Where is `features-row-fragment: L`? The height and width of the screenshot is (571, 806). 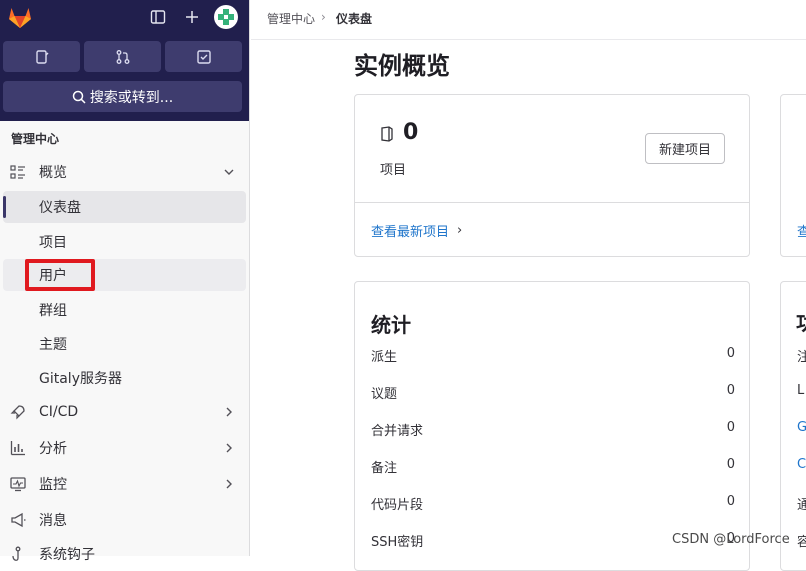 features-row-fragment: L is located at coordinates (801, 390).